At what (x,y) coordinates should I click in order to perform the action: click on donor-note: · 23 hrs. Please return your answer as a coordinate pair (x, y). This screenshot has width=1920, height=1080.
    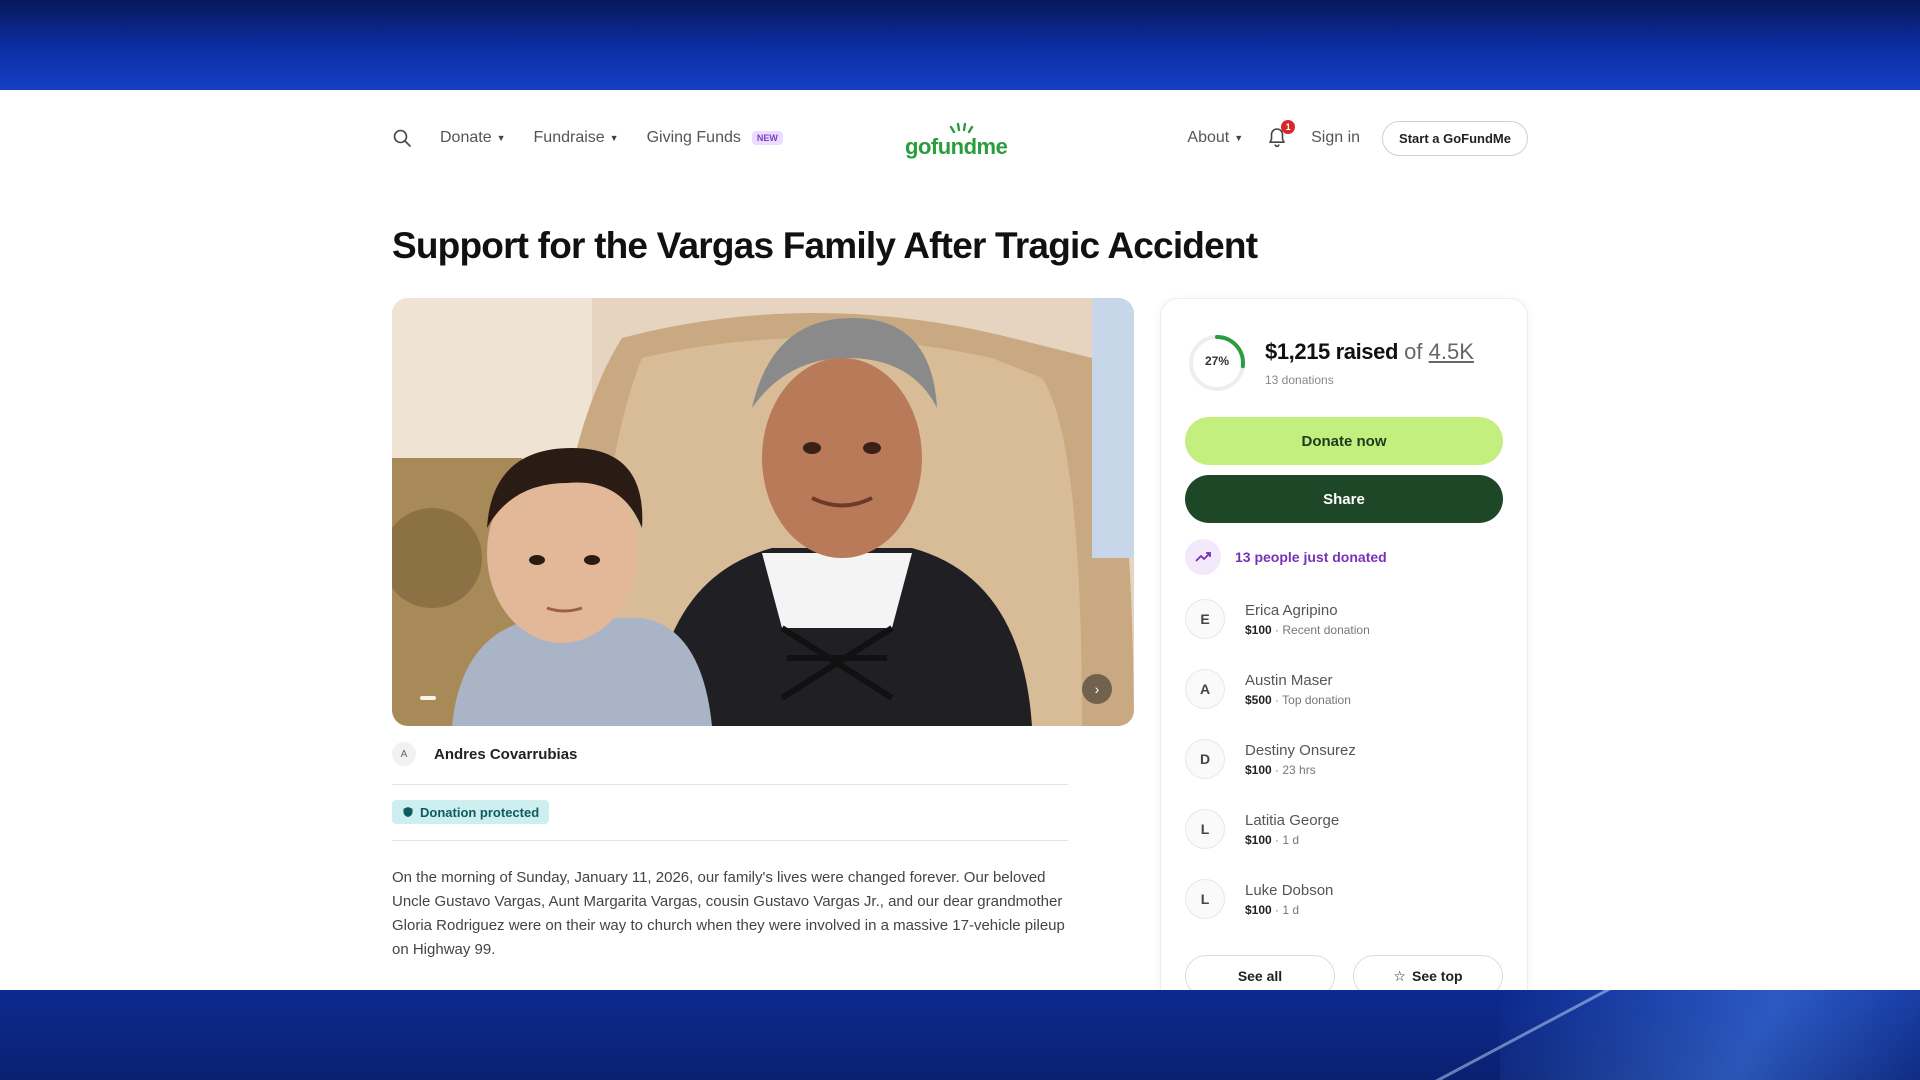
    Looking at the image, I should click on (1293, 769).